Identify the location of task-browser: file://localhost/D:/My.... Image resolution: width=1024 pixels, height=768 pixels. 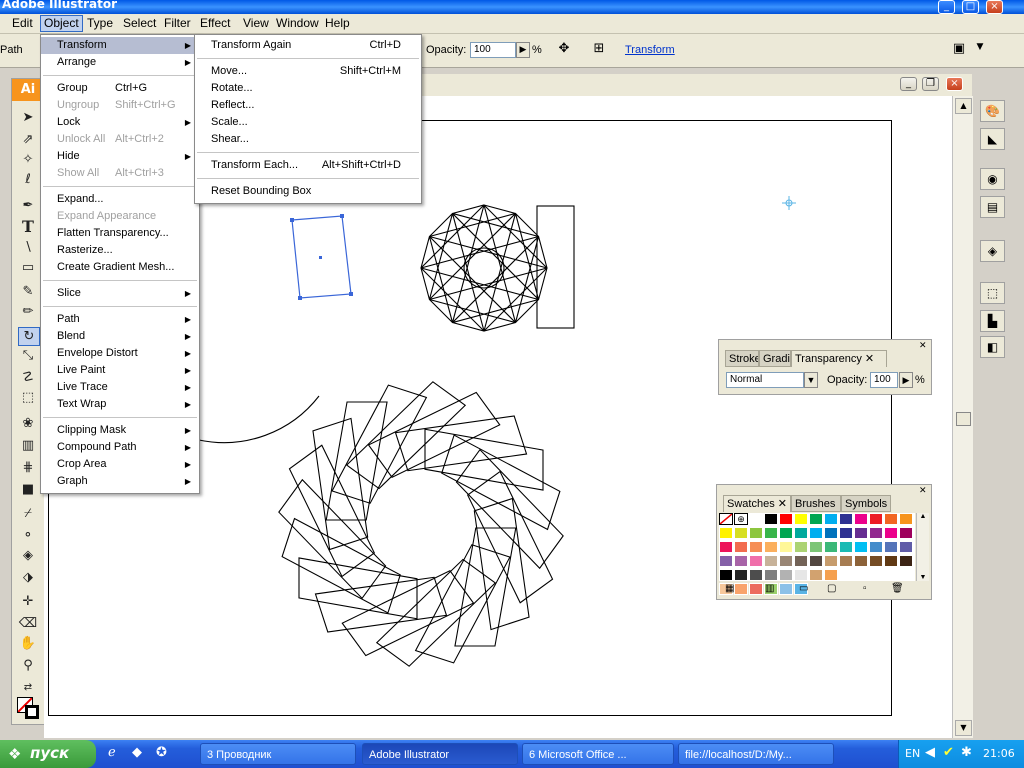
(756, 754).